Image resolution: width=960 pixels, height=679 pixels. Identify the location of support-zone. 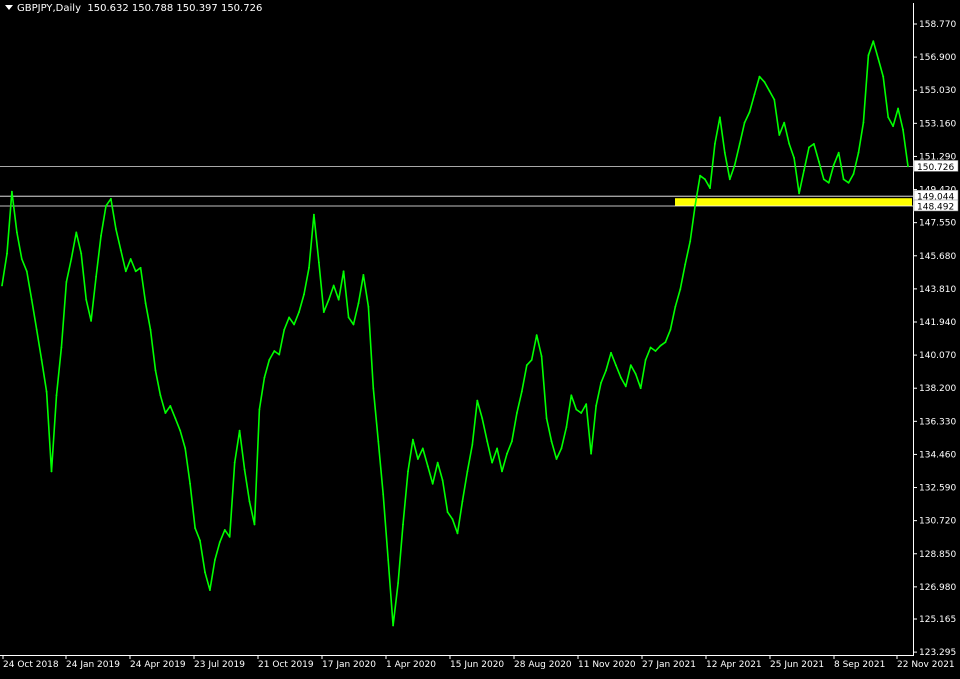
(793, 202).